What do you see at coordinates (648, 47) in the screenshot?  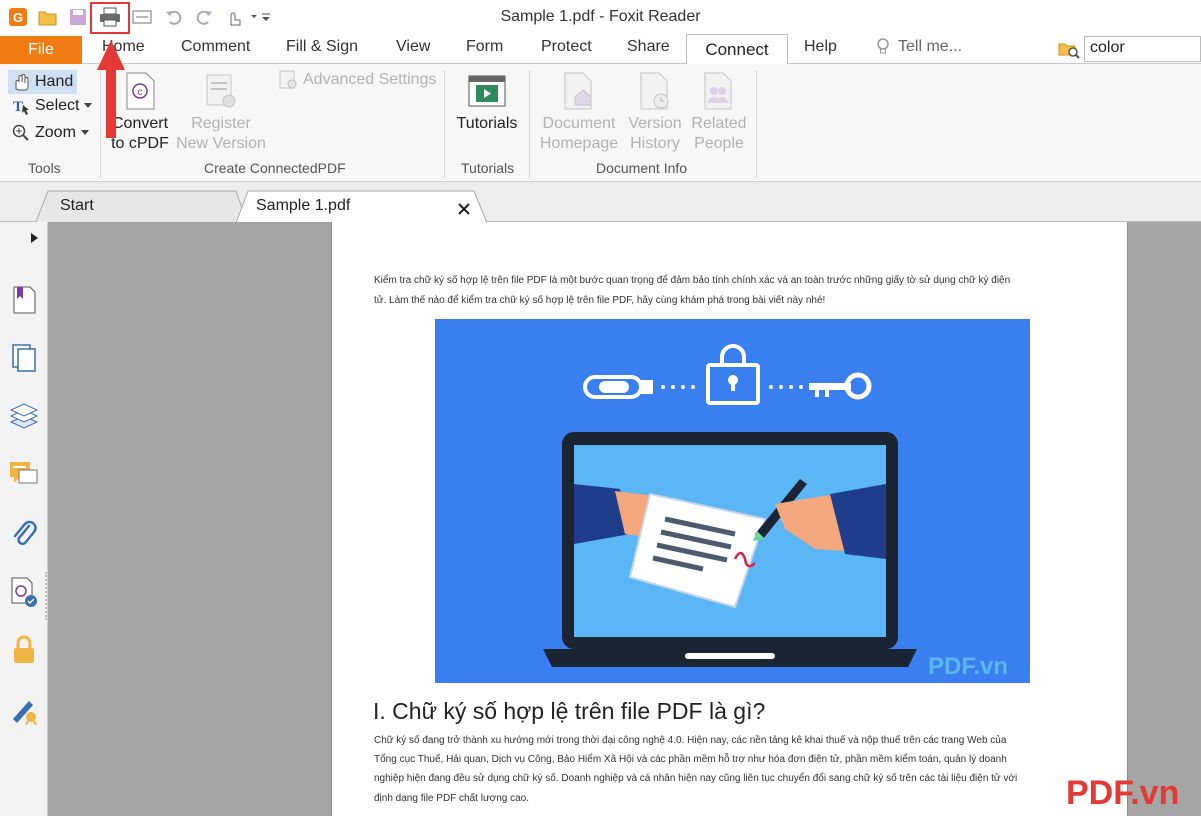 I see `tab-share: Share` at bounding box center [648, 47].